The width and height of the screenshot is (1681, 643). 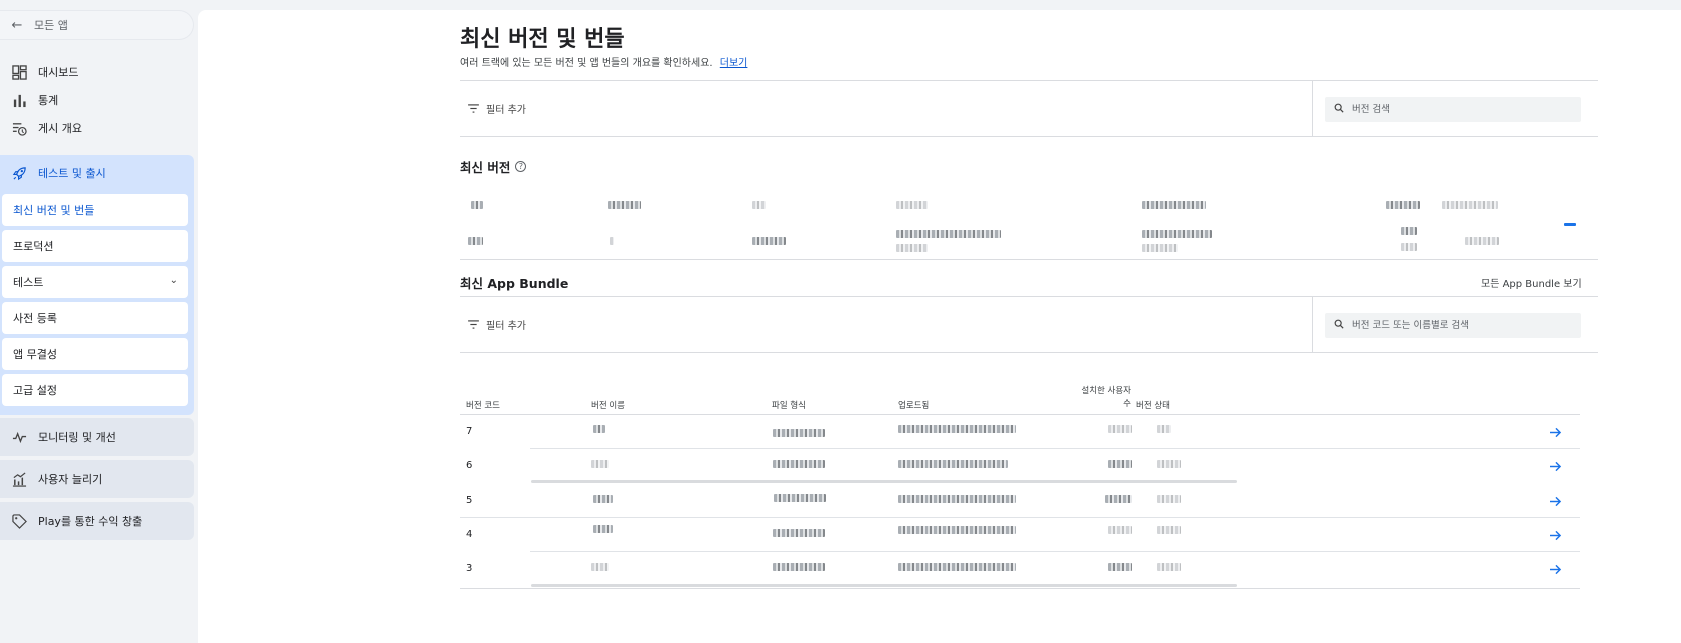 What do you see at coordinates (1020, 500) in the screenshot?
I see `table-row: 5` at bounding box center [1020, 500].